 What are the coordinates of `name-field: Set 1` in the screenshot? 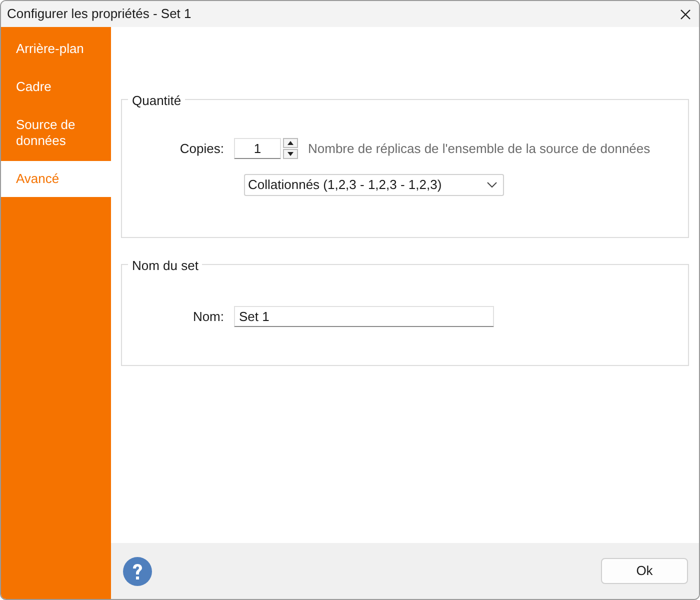 It's located at (364, 316).